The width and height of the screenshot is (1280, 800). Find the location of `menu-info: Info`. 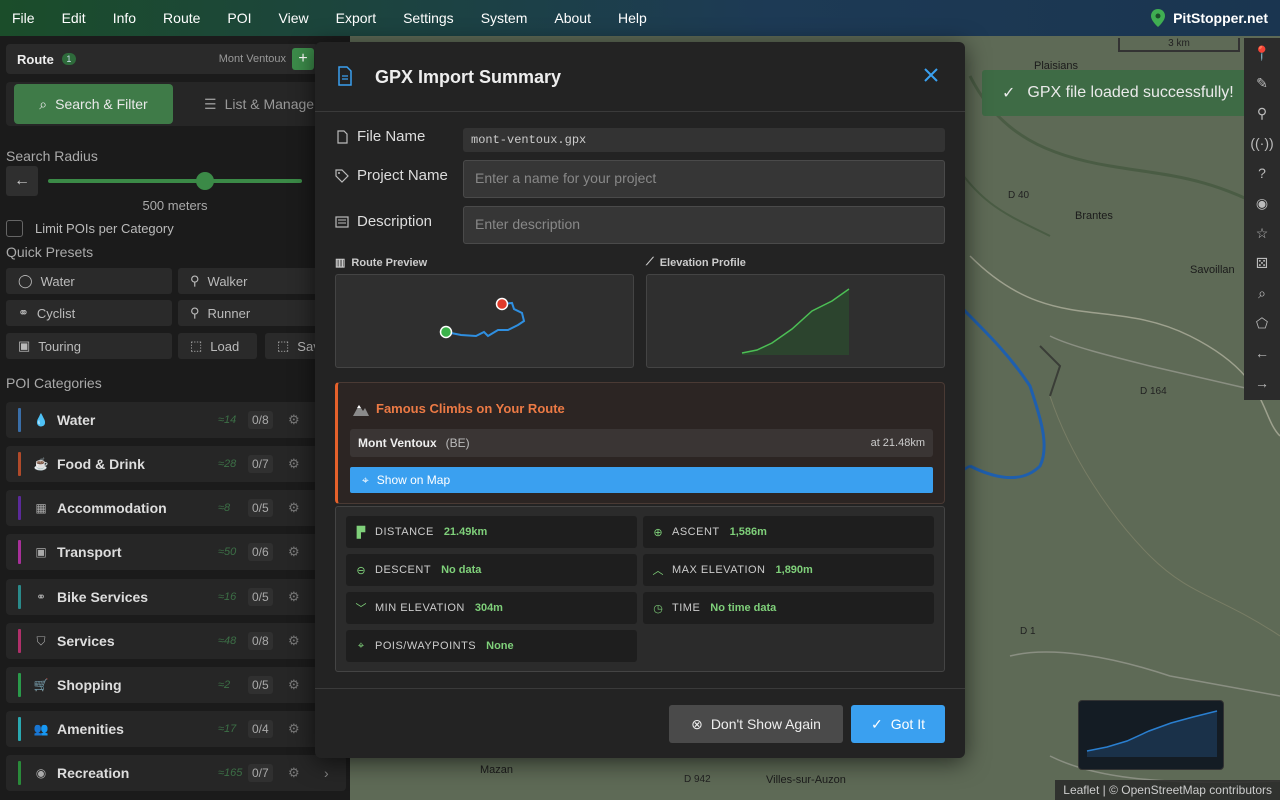

menu-info: Info is located at coordinates (124, 18).